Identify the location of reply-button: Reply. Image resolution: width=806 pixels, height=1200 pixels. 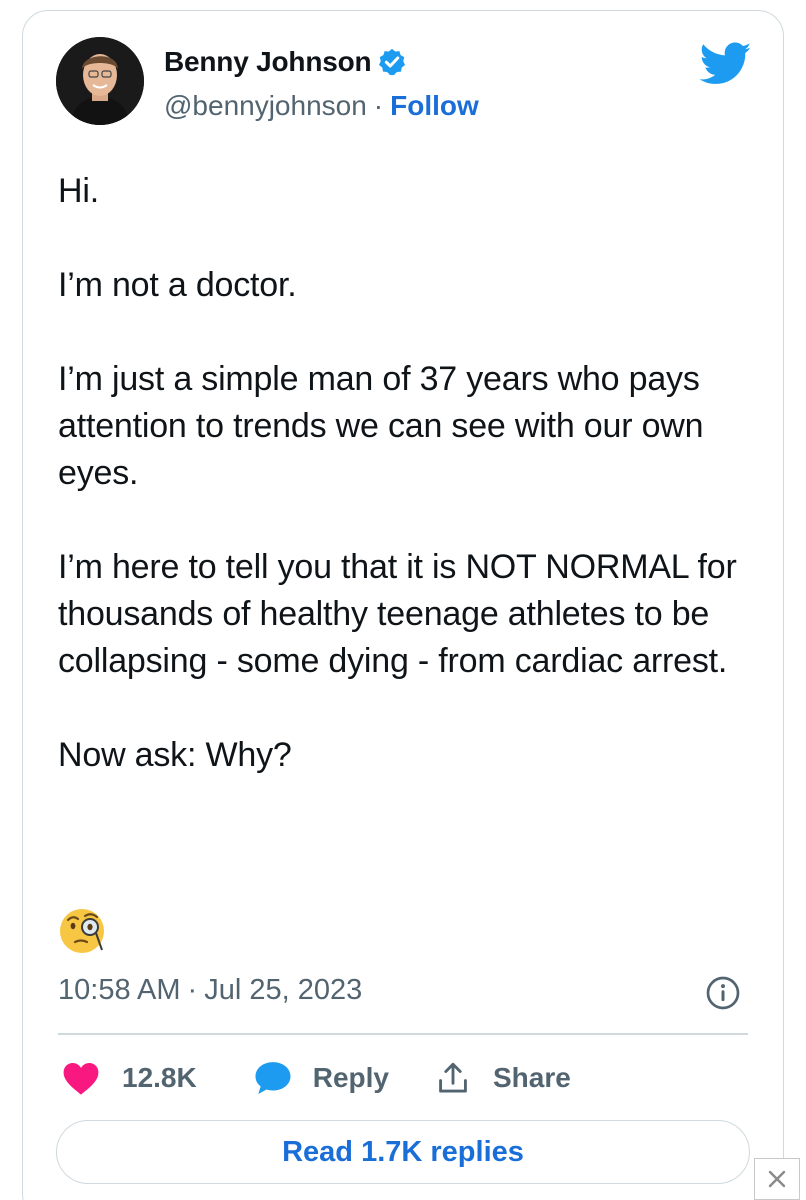
(321, 1078).